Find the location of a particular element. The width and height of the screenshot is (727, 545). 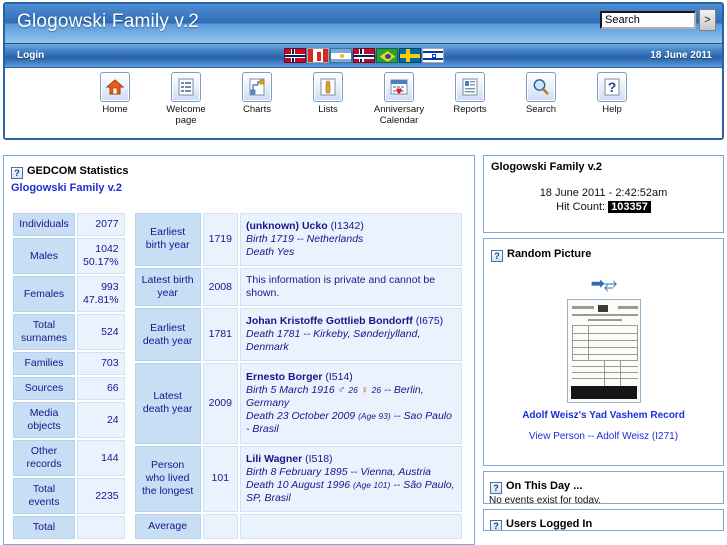

stat-label: Total is located at coordinates (44, 527).